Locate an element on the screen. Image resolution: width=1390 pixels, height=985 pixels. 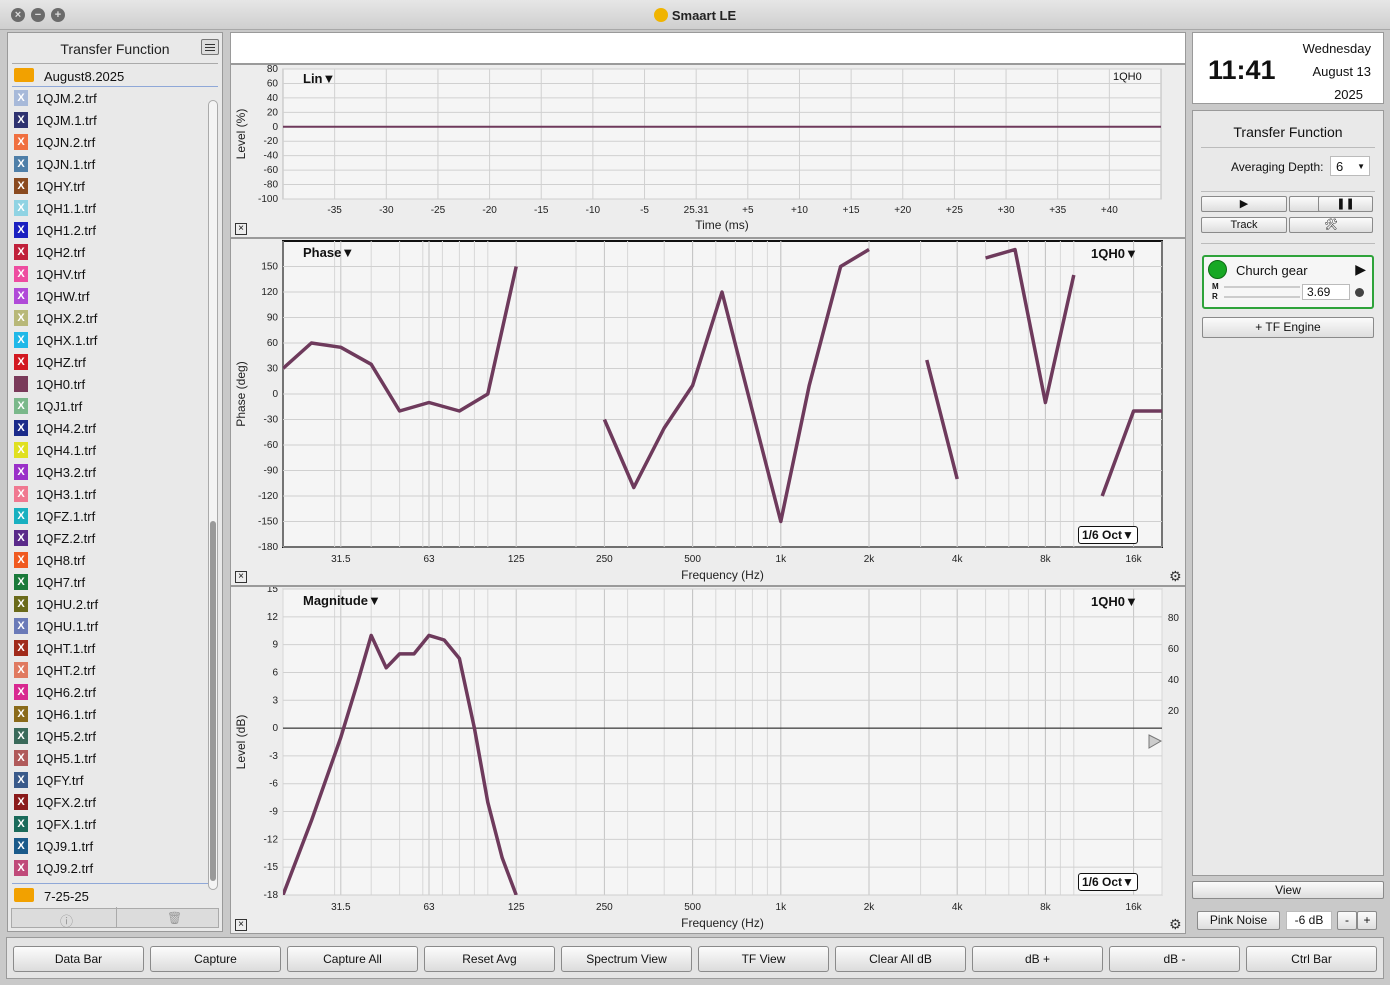
play-button: ▶ is located at coordinates (1244, 204).